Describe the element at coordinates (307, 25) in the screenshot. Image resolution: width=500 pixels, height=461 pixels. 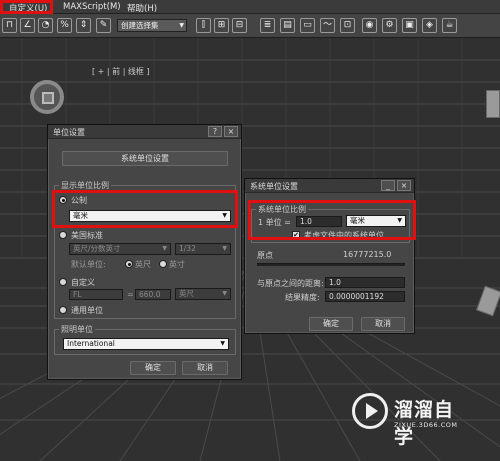
I see `ribbon-icon: ▭` at that location.